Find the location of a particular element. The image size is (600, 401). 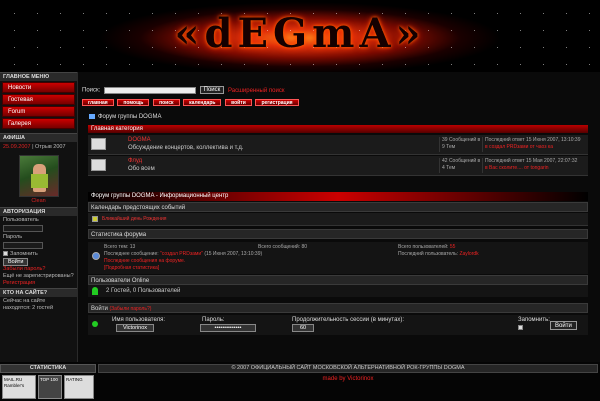

rating-counter: RATING is located at coordinates (79, 387).